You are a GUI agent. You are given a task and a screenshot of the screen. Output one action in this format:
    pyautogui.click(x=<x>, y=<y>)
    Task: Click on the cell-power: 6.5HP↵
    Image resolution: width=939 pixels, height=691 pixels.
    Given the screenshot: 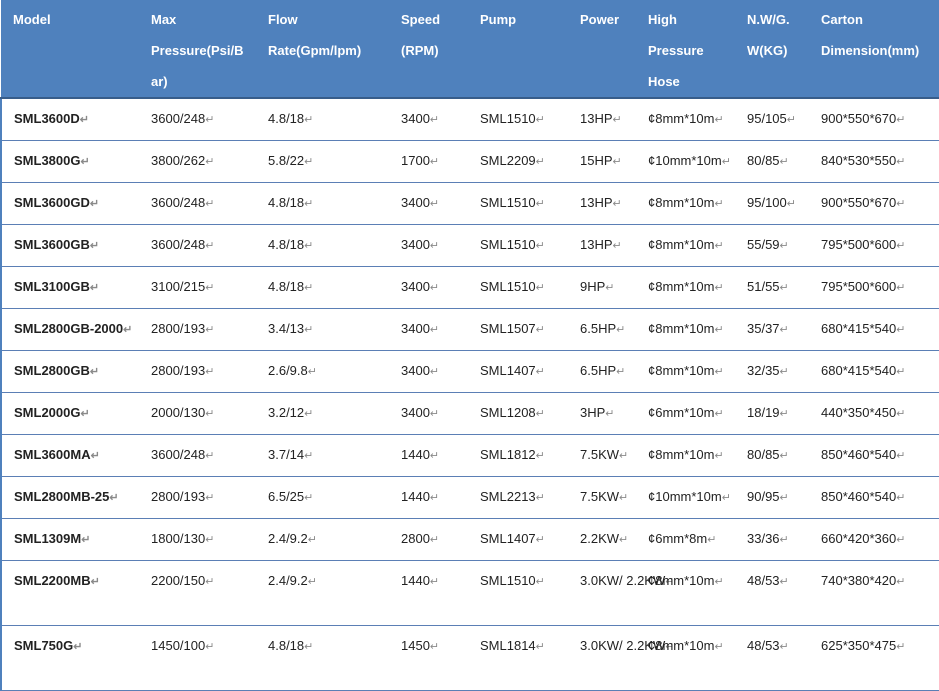 What is the action you would take?
    pyautogui.click(x=602, y=329)
    